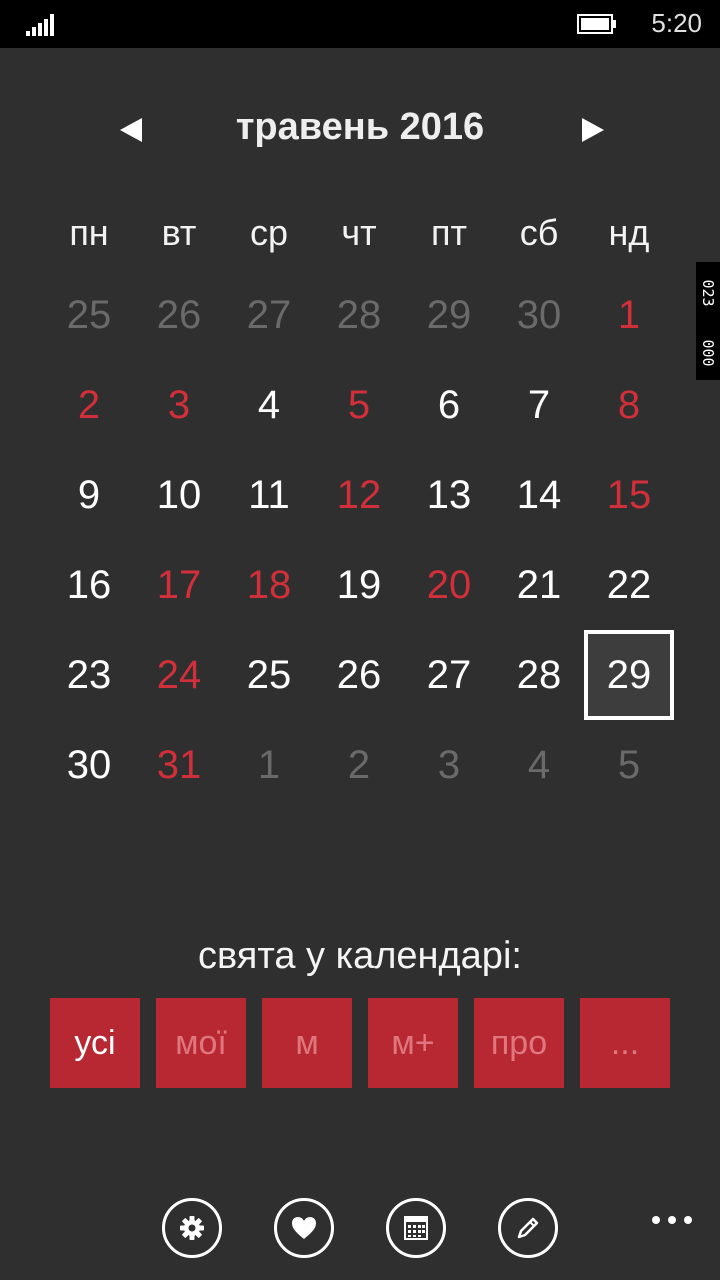  Describe the element at coordinates (413, 1043) in the screenshot. I see `filter-m-plus-button: м+` at that location.